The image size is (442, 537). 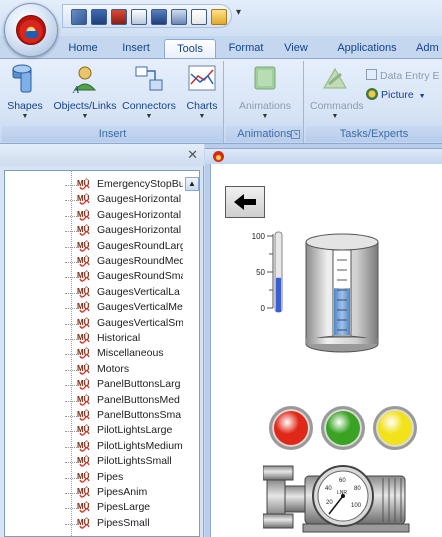 I want to click on grid-icon, so click(x=179, y=17).